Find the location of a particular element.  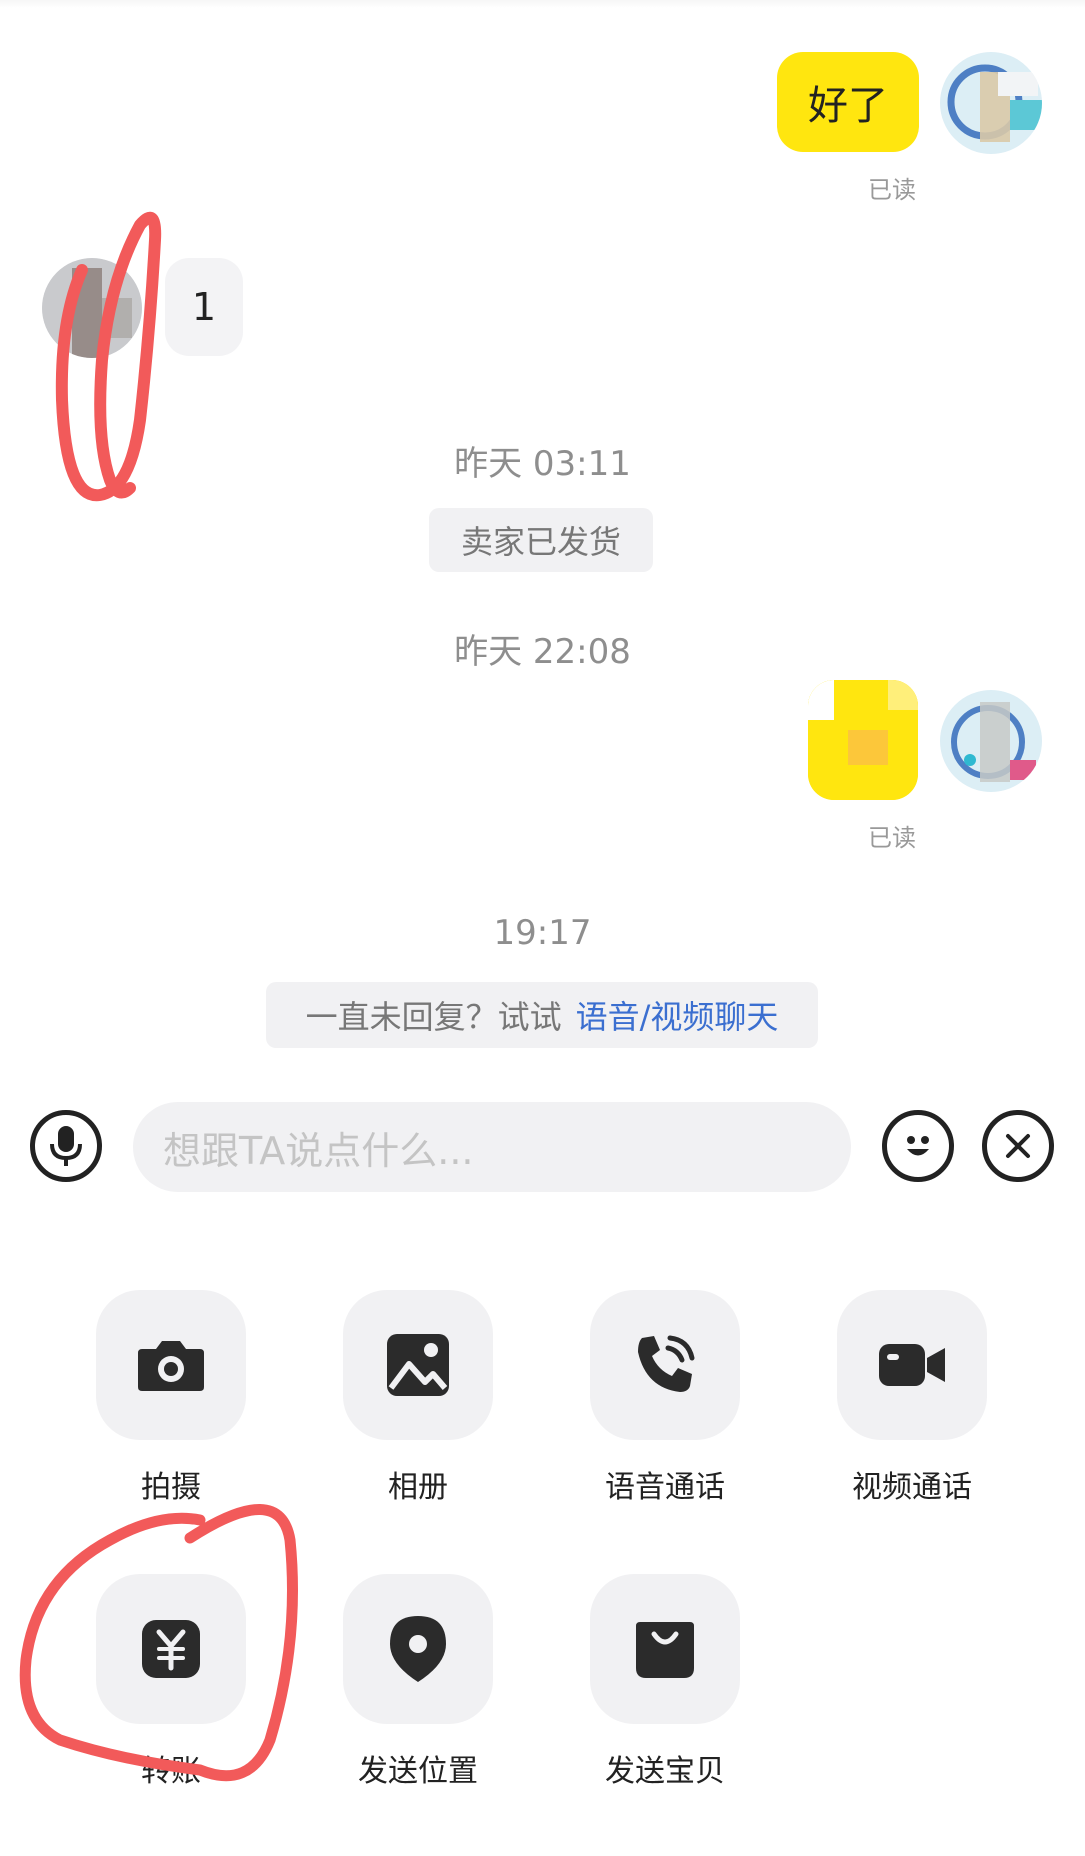

message-text: 1 is located at coordinates (204, 307).